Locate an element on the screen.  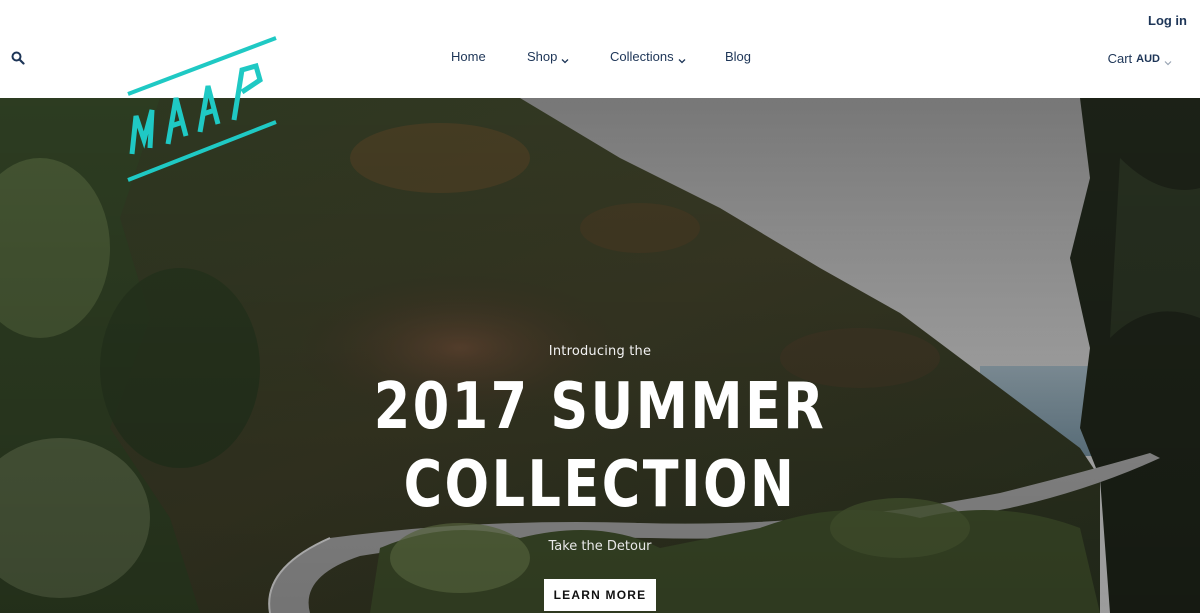
nav-item-label: Blog is located at coordinates (738, 56).